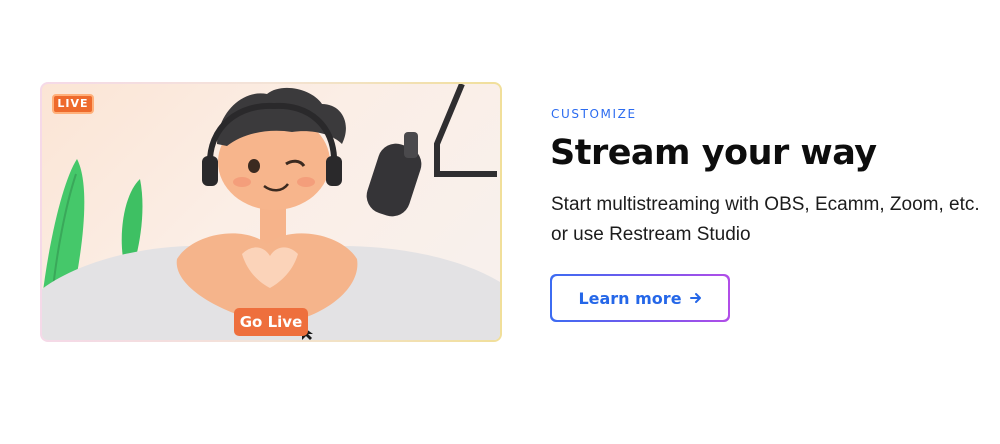  What do you see at coordinates (630, 298) in the screenshot?
I see `learn-more-label: Learn more` at bounding box center [630, 298].